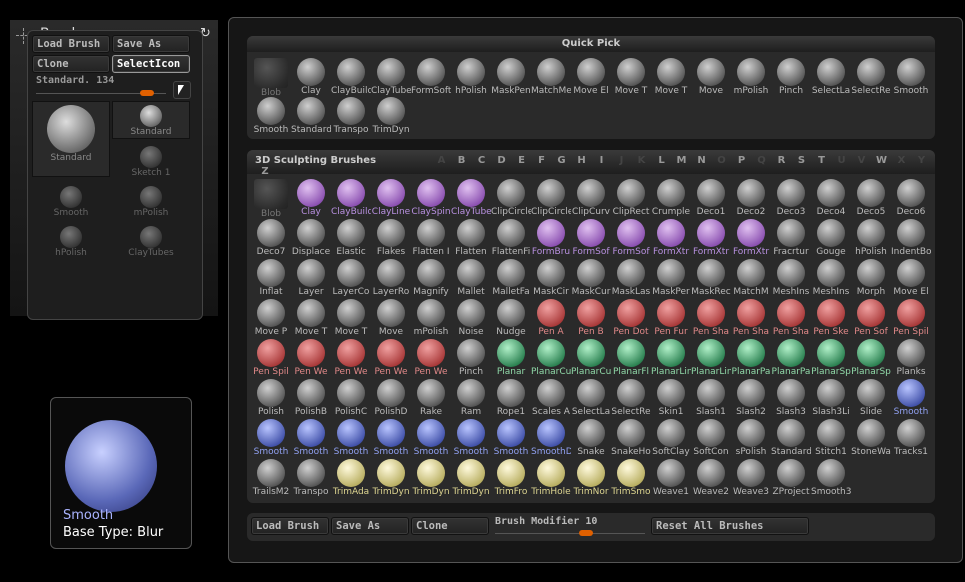  I want to click on brush-item: Mallet, so click(471, 277).